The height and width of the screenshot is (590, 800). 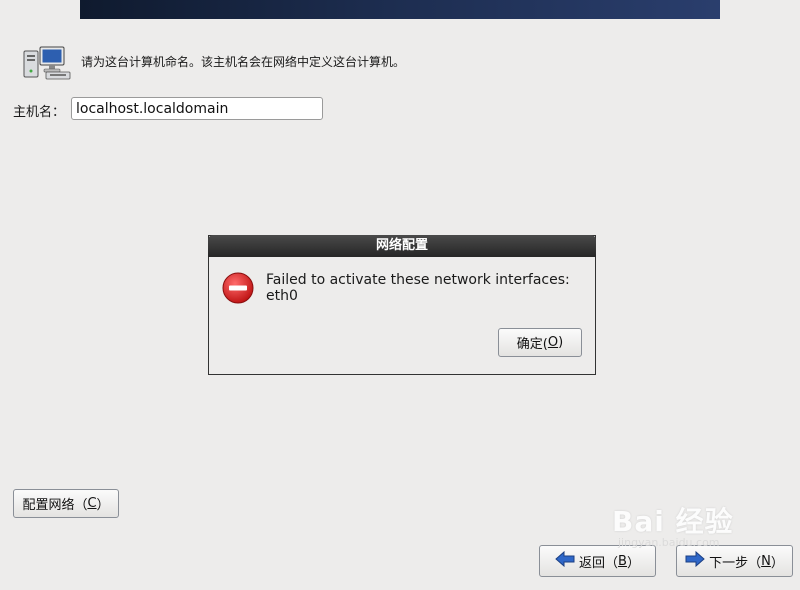 I want to click on ok-button: 确定(O), so click(x=540, y=342).